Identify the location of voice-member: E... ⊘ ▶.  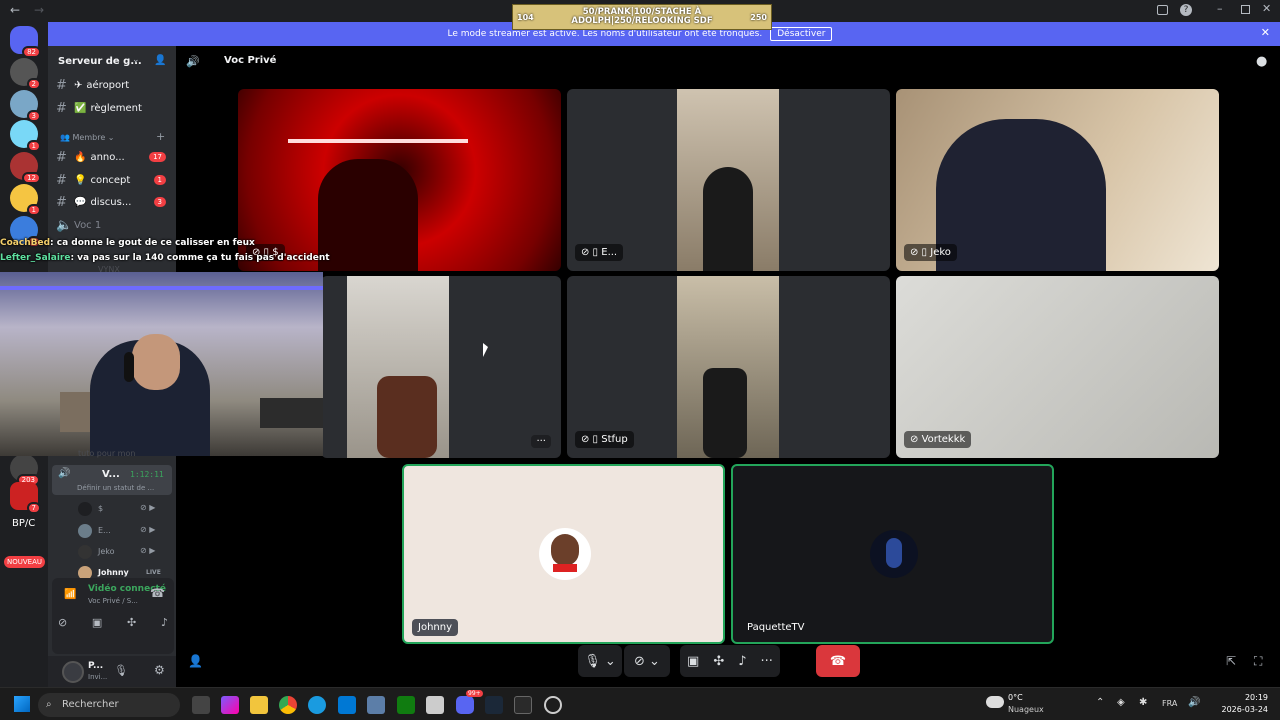
(123, 532).